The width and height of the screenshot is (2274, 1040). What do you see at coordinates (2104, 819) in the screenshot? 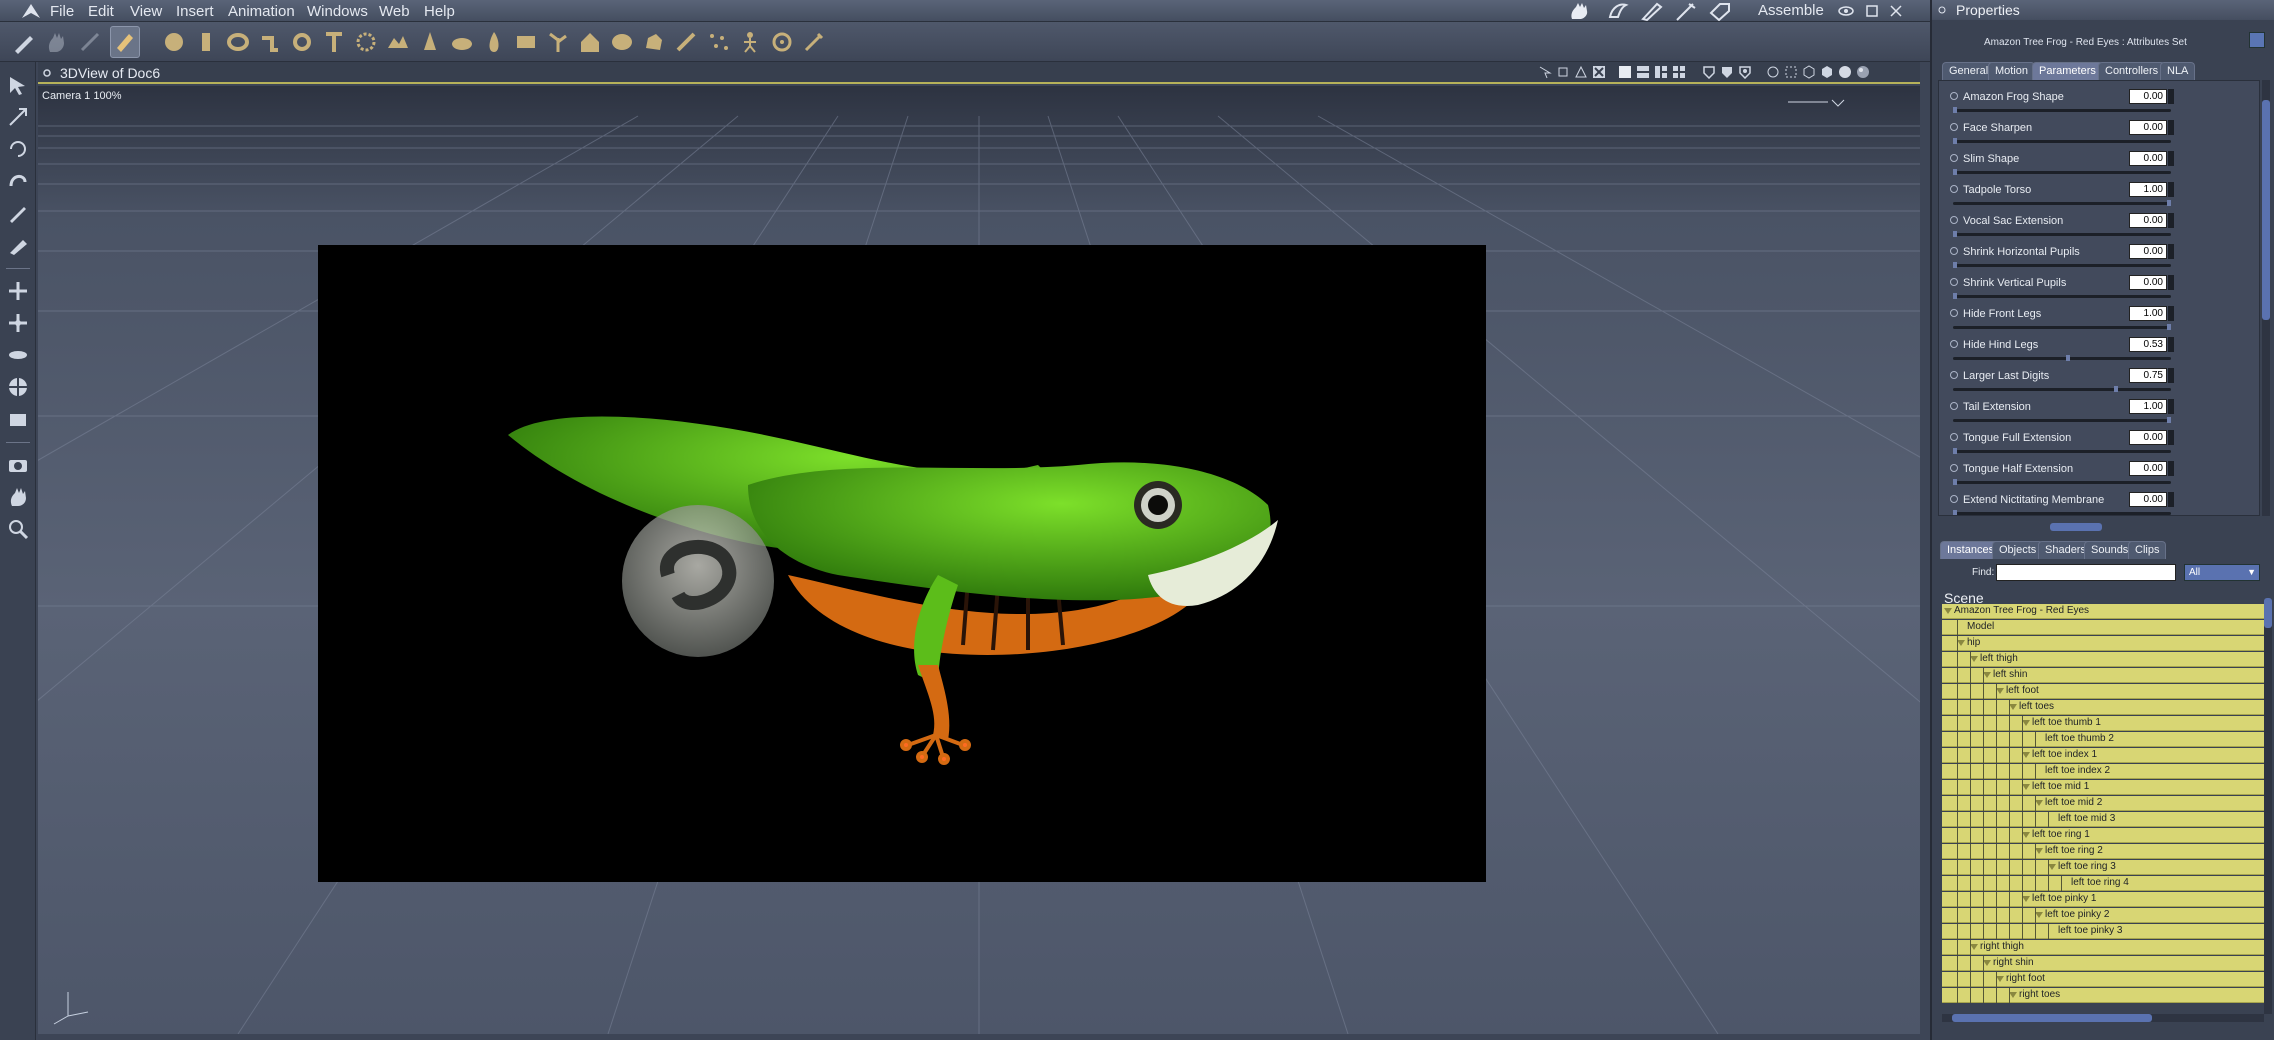
I see `tree-item: left toe mid 3` at bounding box center [2104, 819].